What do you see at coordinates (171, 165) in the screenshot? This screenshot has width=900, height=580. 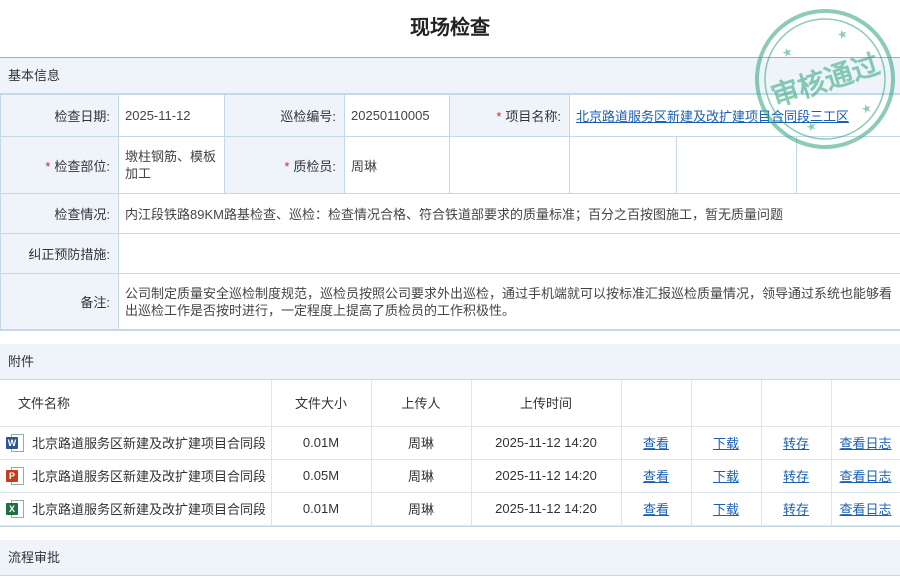 I see `check-part-value: 墩柱钢筋、模板加工` at bounding box center [171, 165].